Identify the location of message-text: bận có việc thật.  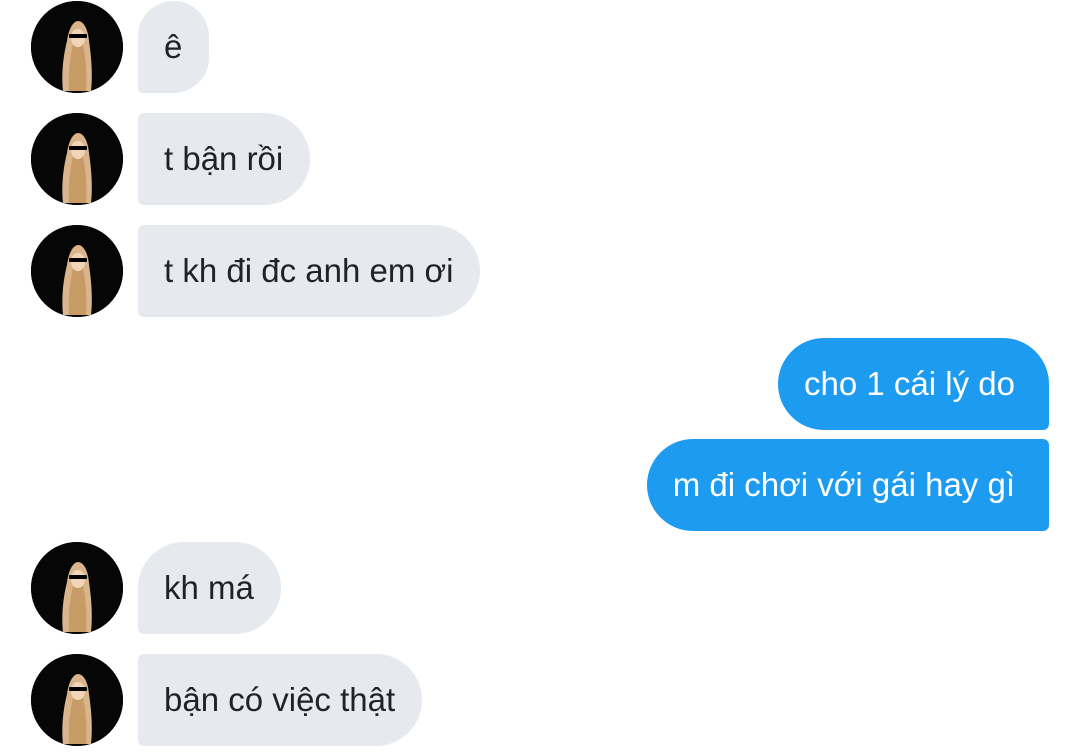
(280, 699).